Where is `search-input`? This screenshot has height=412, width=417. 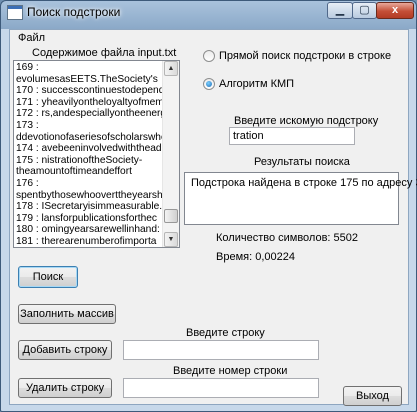 search-input is located at coordinates (292, 136).